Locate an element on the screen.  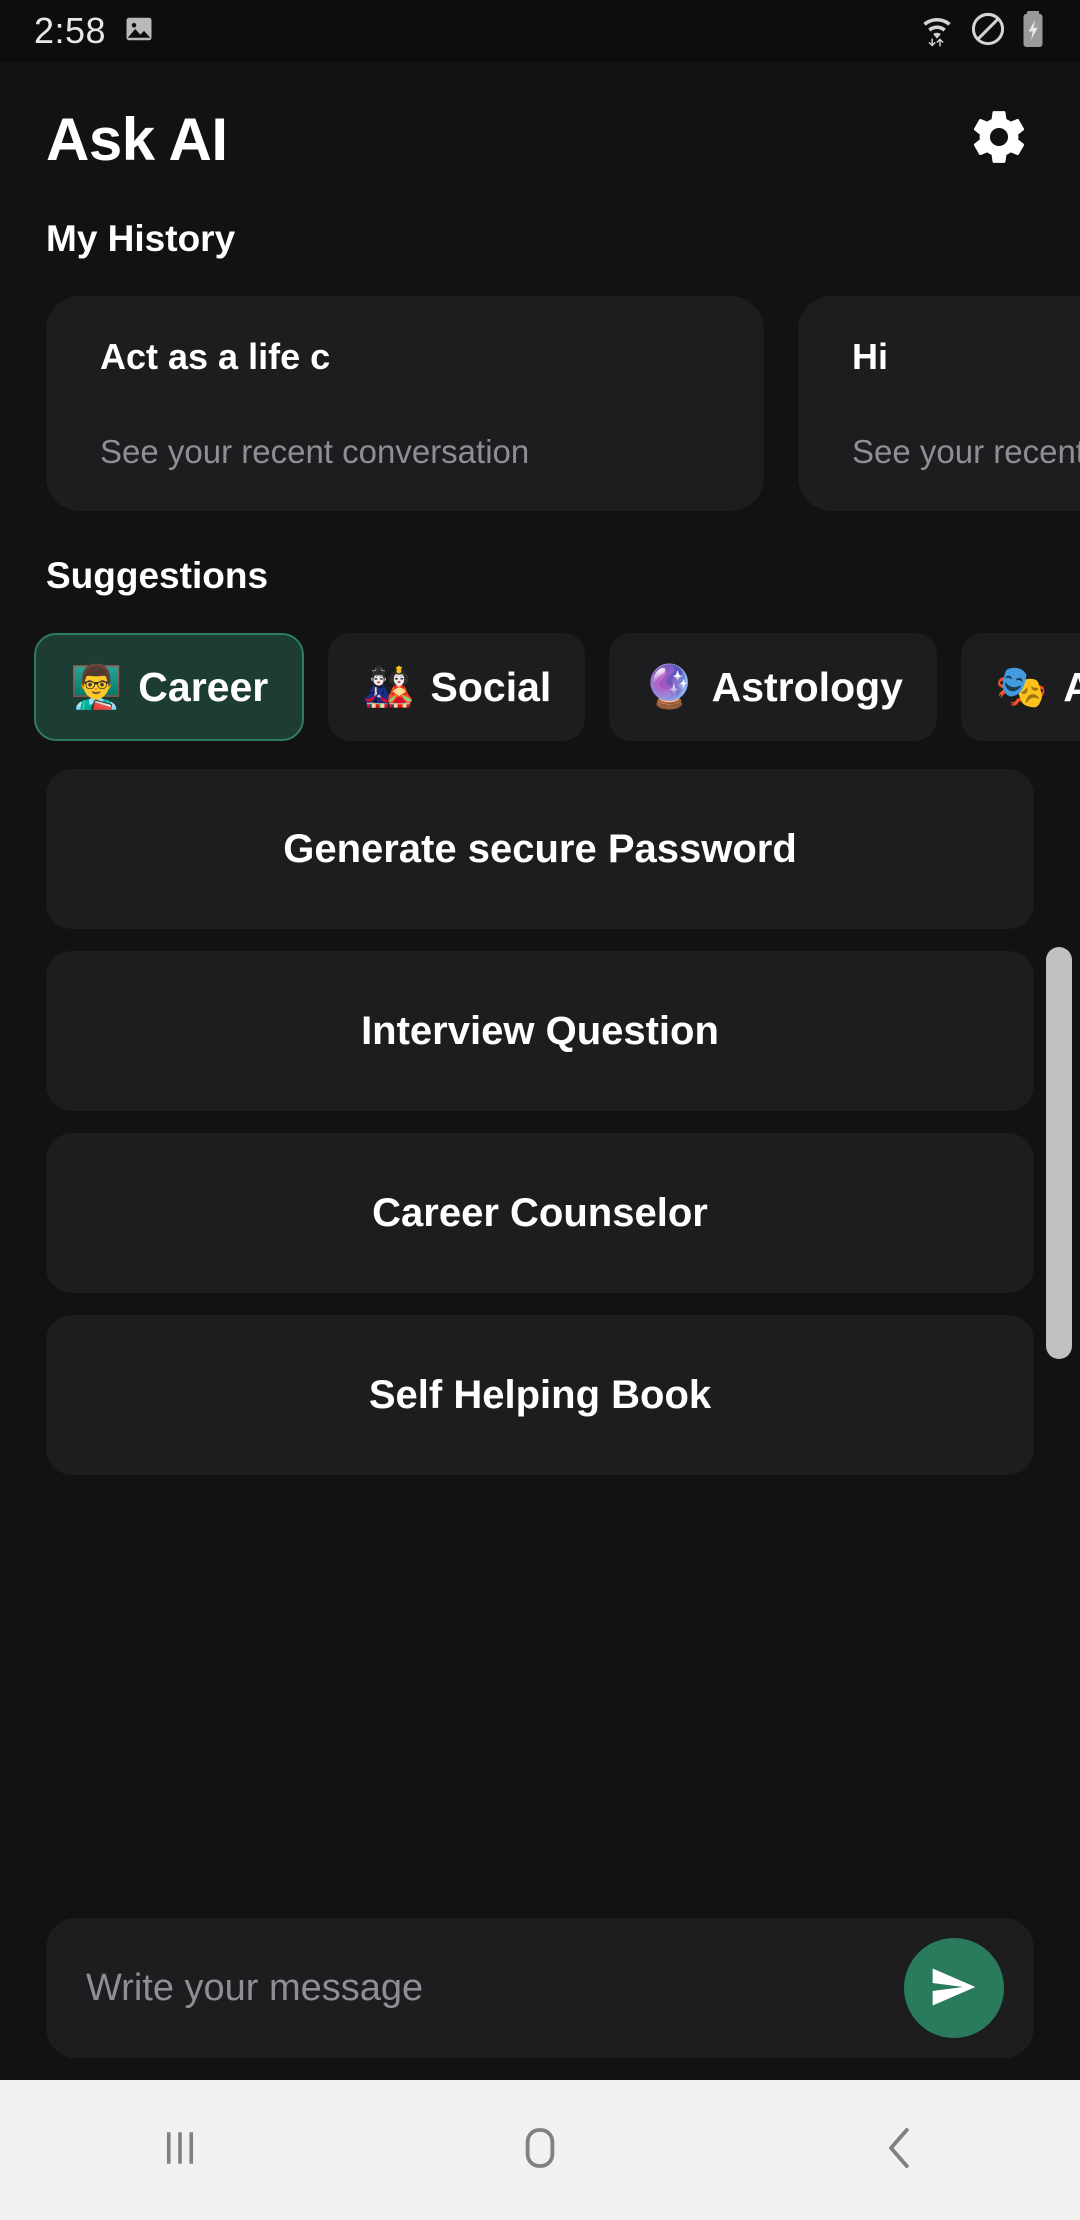
settings-button is located at coordinates (999, 139).